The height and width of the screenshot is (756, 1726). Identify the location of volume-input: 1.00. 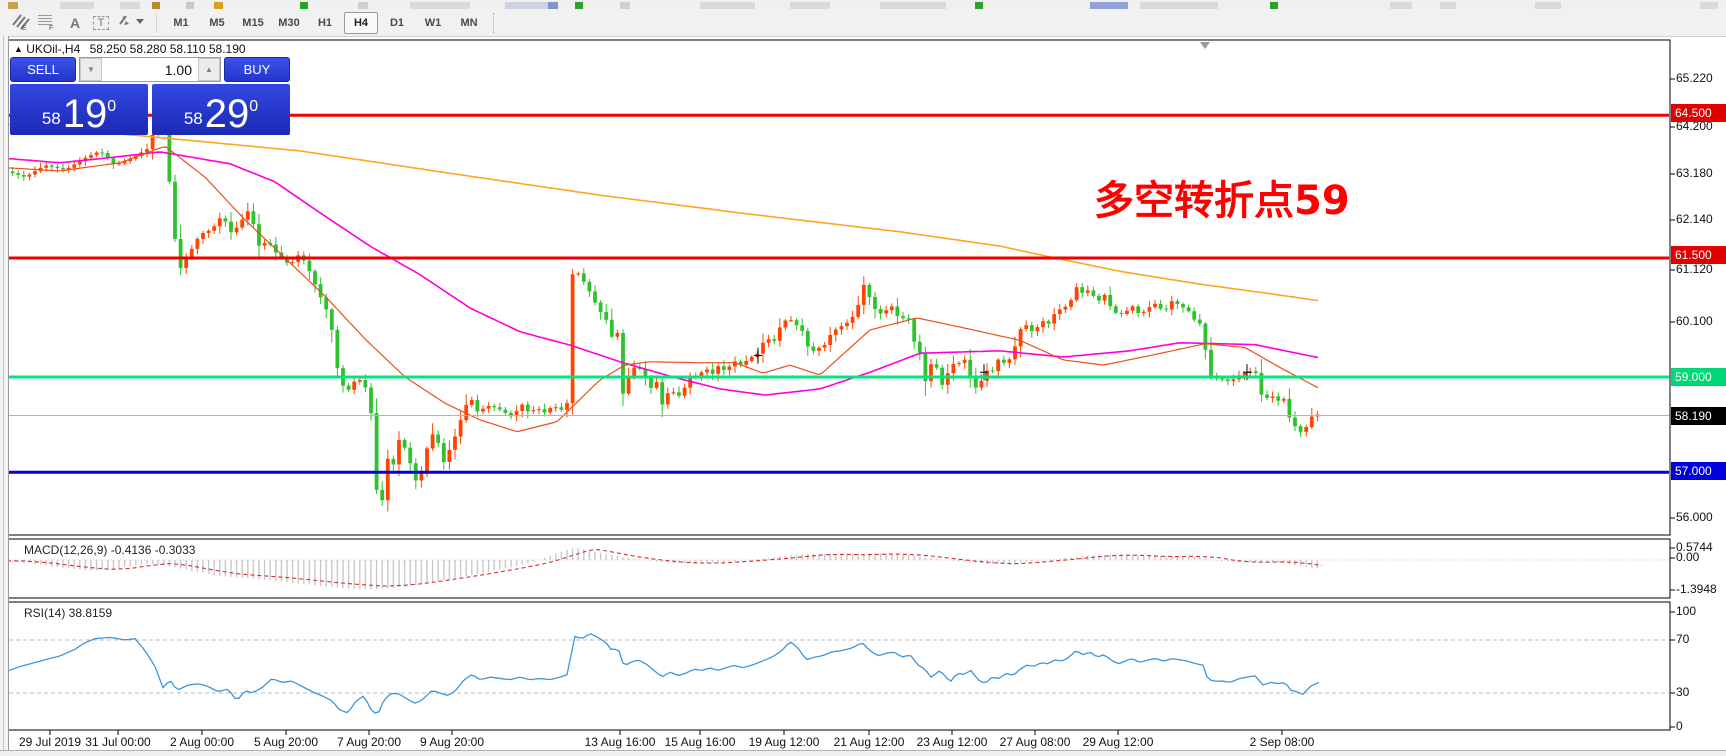
(150, 69).